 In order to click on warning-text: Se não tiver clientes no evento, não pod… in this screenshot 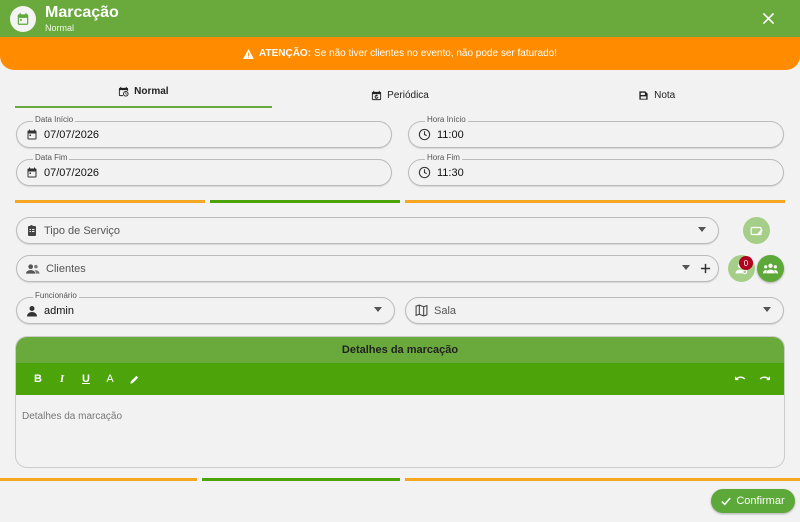, I will do `click(435, 53)`.